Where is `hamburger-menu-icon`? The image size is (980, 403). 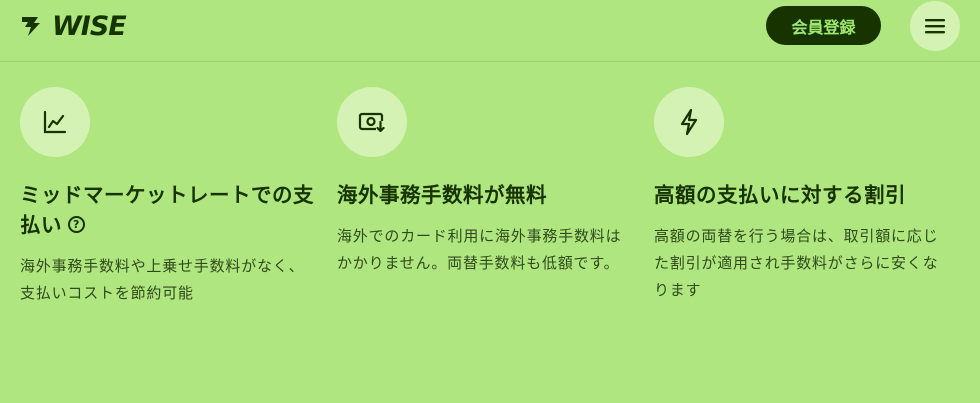 hamburger-menu-icon is located at coordinates (935, 26).